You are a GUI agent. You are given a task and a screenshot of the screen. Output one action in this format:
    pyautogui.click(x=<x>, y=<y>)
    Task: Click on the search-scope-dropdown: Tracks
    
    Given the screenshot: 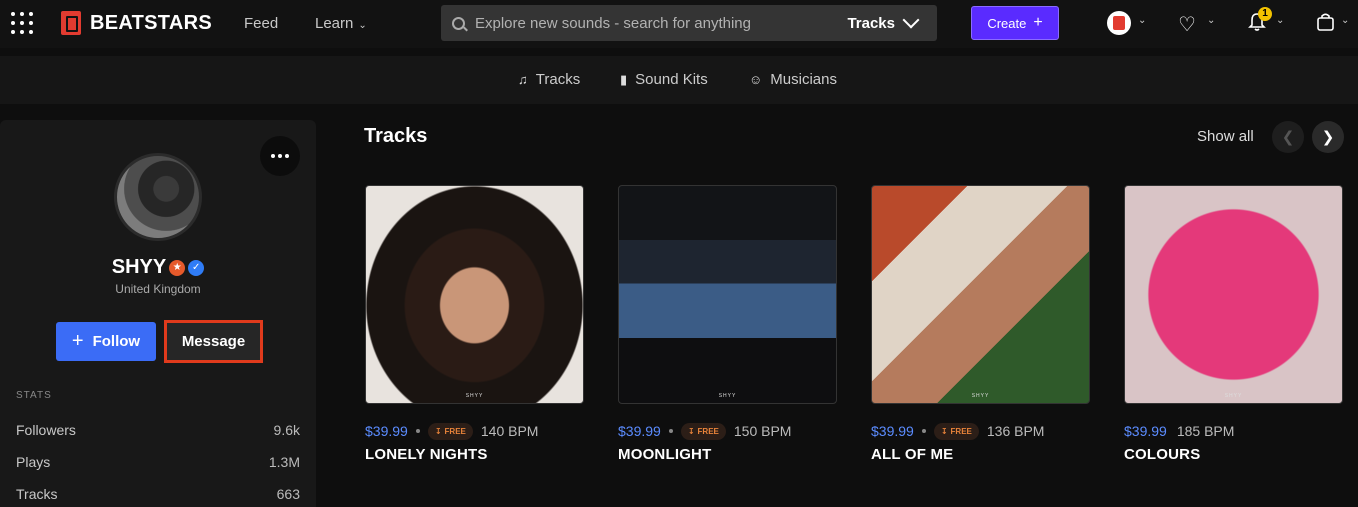 What is the action you would take?
    pyautogui.click(x=871, y=23)
    